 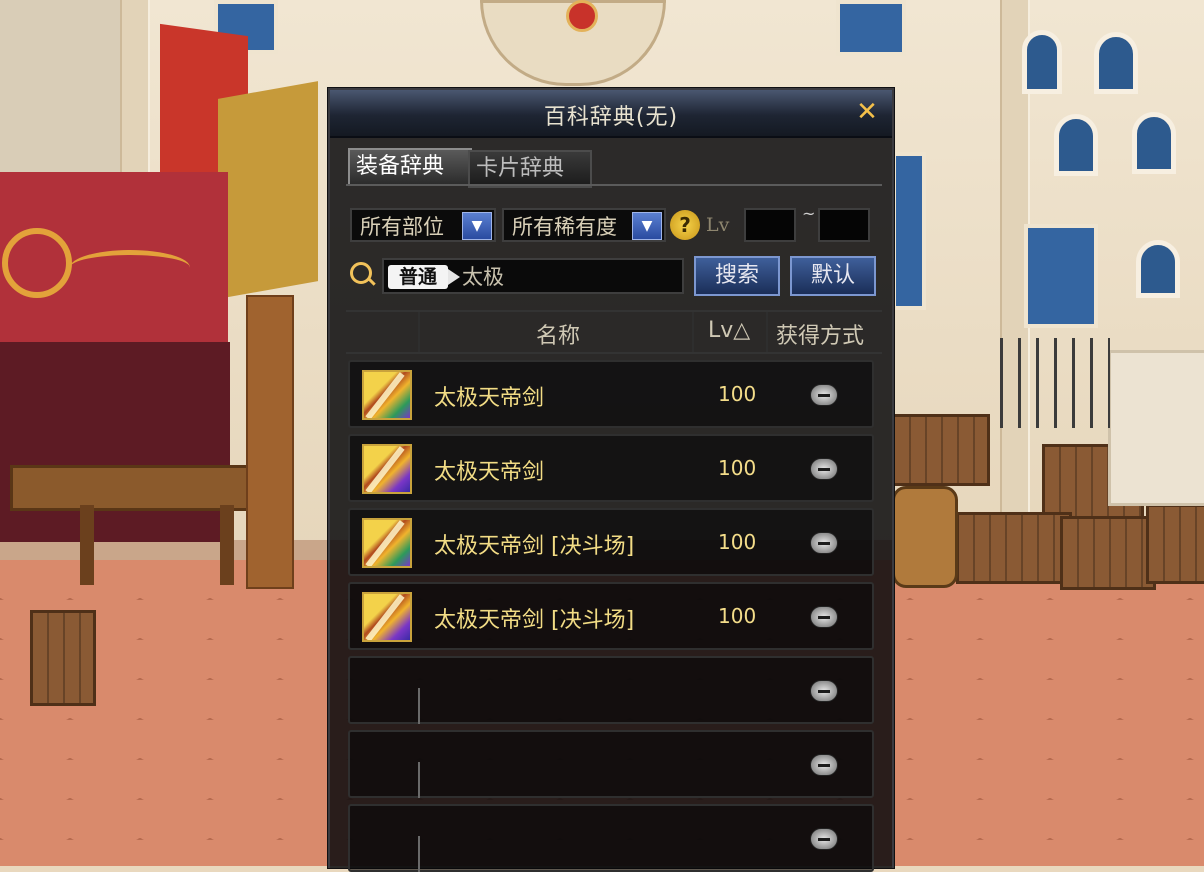 I want to click on dialog-title: 百科辞典(无), so click(x=611, y=117).